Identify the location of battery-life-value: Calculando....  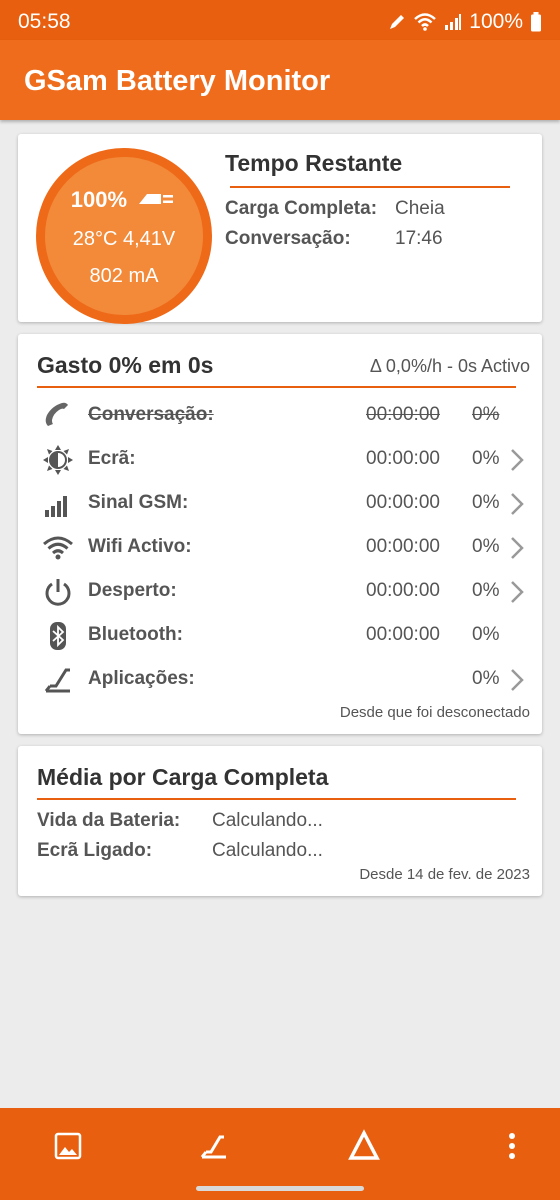
(267, 820).